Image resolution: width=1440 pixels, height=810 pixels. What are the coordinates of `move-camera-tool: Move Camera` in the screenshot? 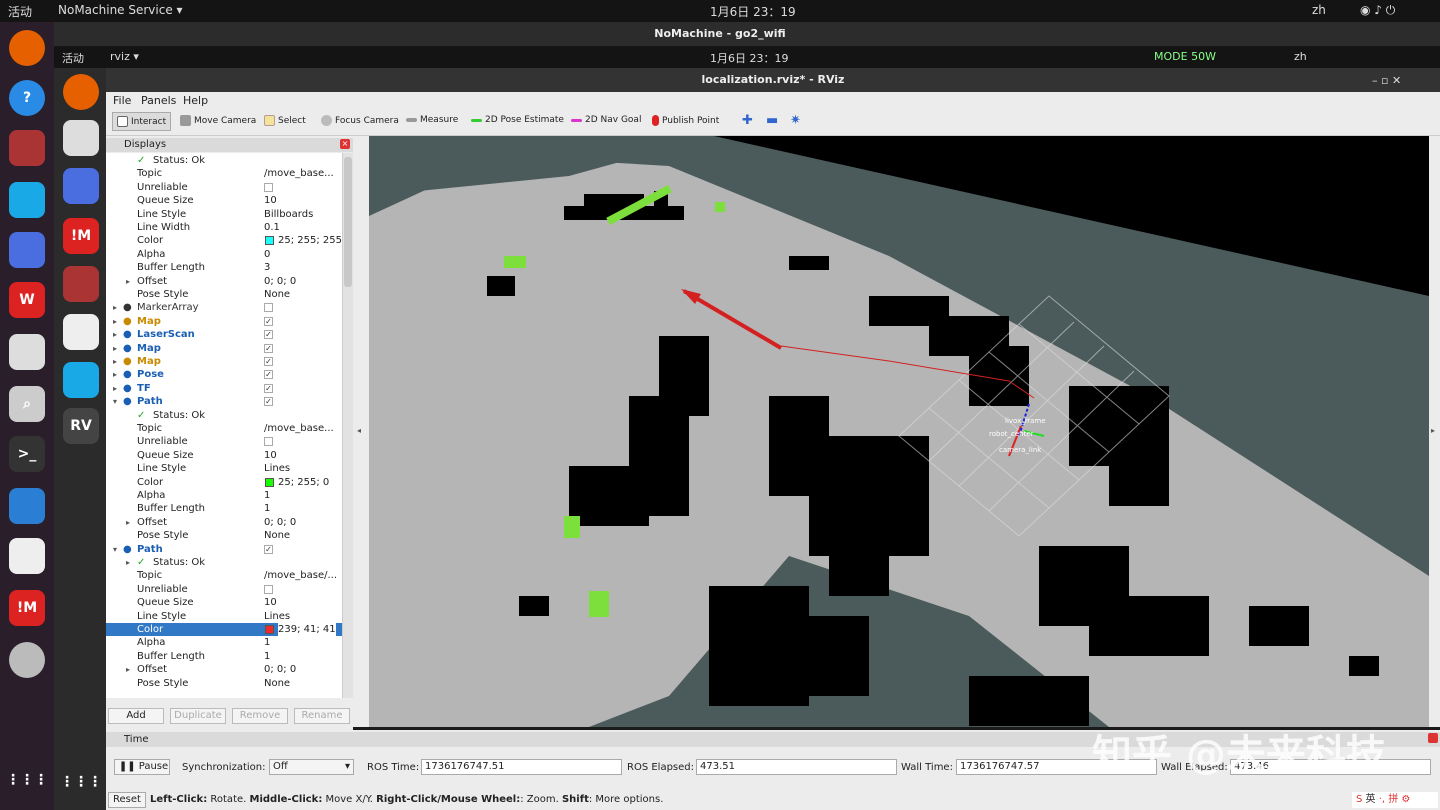 It's located at (218, 120).